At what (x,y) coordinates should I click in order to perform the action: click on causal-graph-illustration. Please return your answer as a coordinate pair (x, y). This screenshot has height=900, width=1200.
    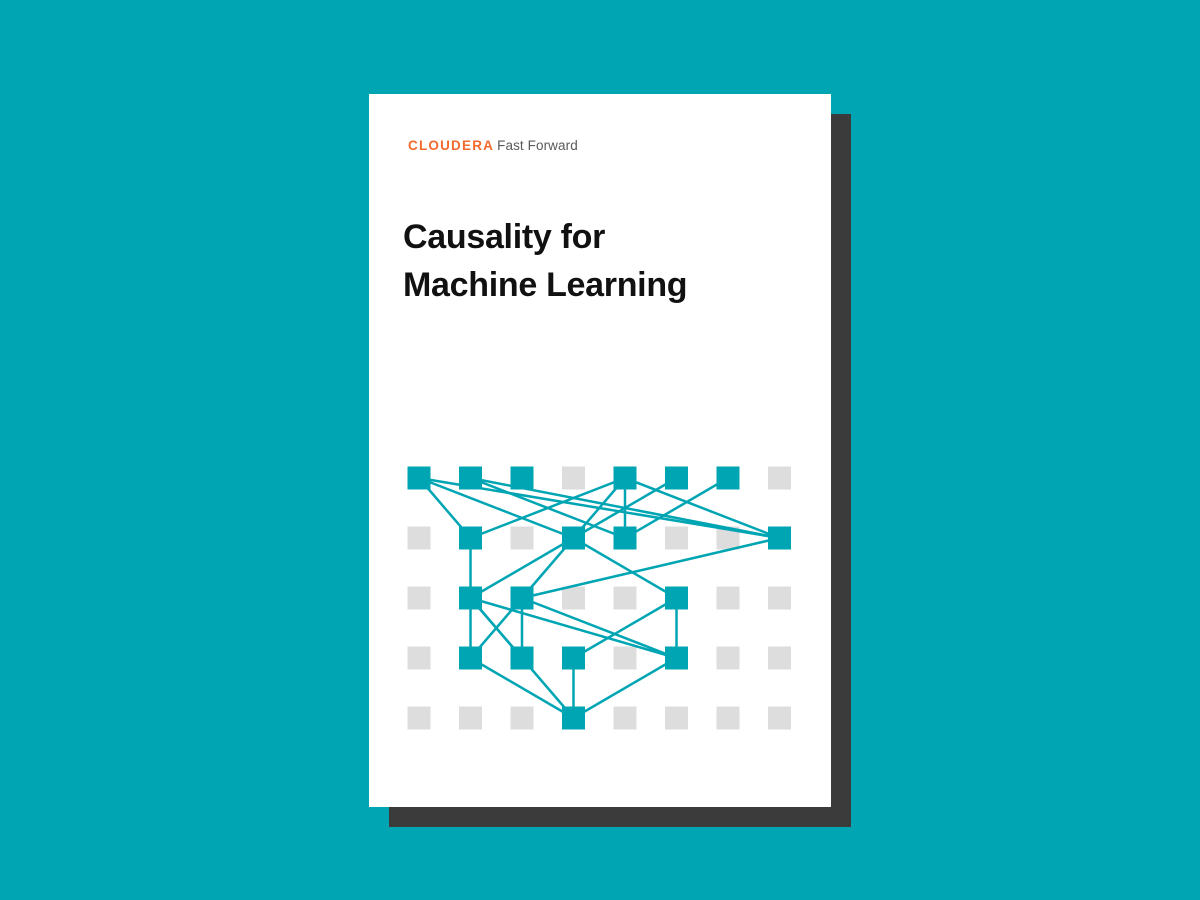
    Looking at the image, I should click on (599, 598).